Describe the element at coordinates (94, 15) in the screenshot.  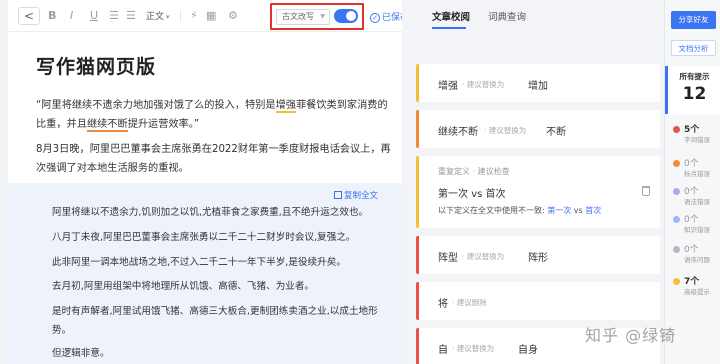
I see `underline-icon: U` at that location.